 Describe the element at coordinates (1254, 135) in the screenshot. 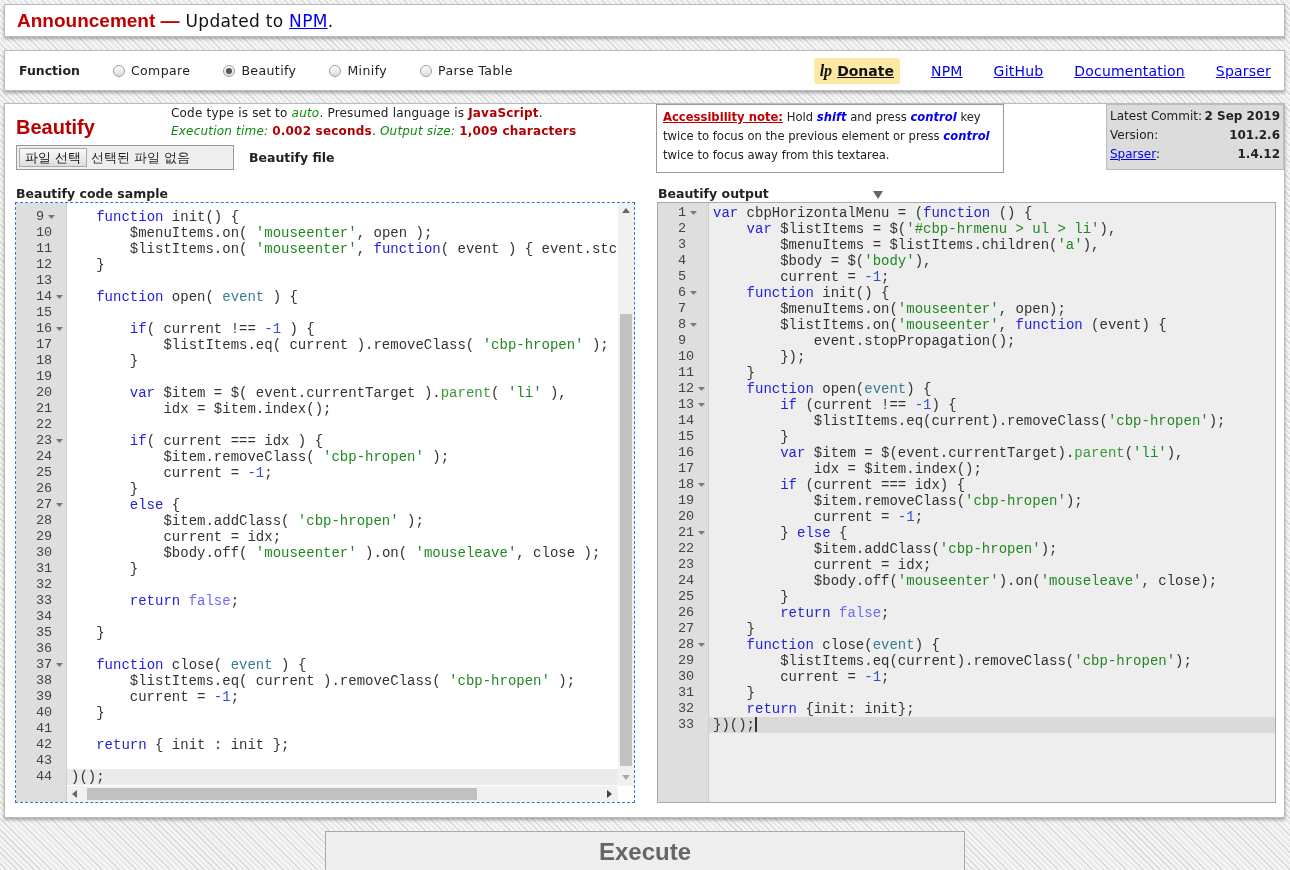

I see `version-value: 101.2.6` at that location.